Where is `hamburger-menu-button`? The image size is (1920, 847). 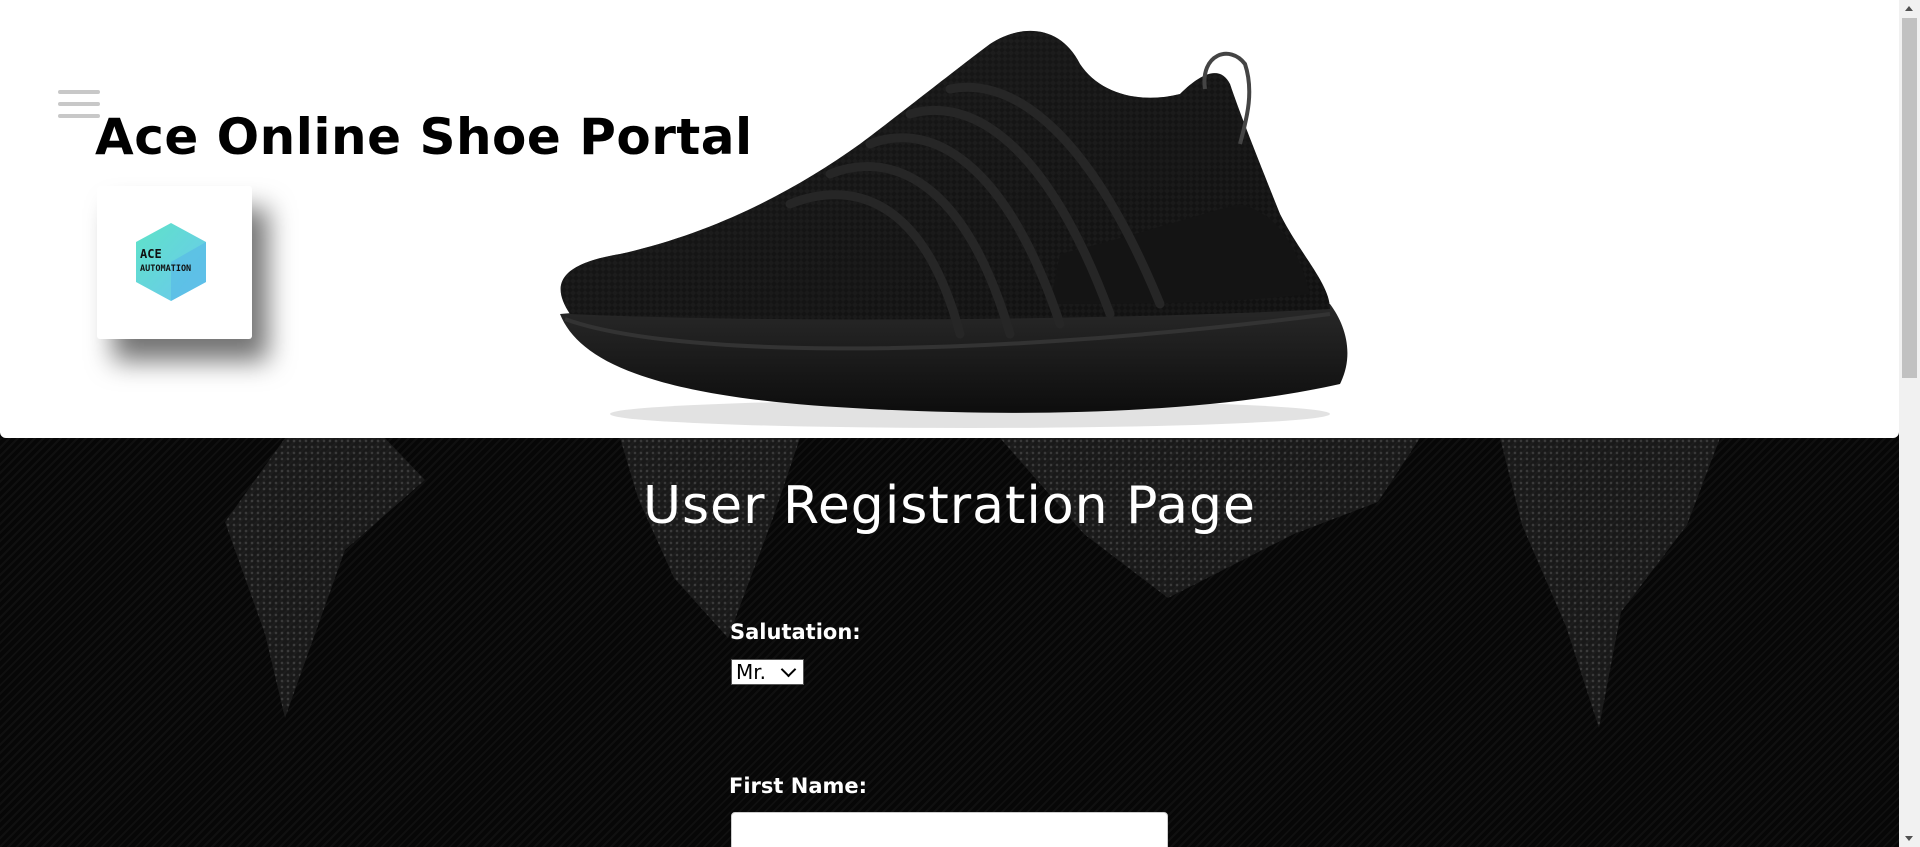 hamburger-menu-button is located at coordinates (79, 106).